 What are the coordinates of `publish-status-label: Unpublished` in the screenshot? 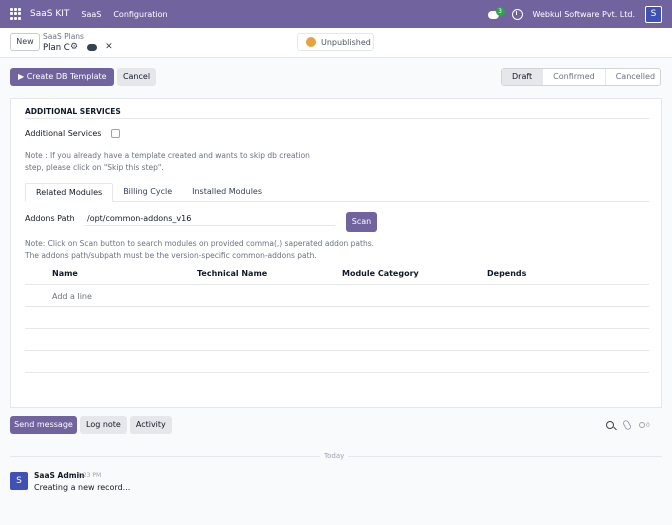 It's located at (346, 42).